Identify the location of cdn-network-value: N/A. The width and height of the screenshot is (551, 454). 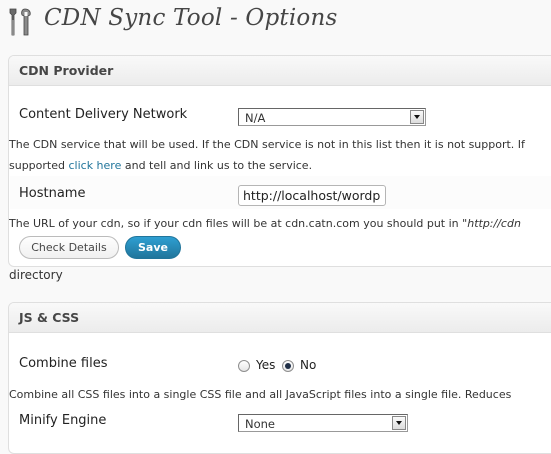
(255, 118).